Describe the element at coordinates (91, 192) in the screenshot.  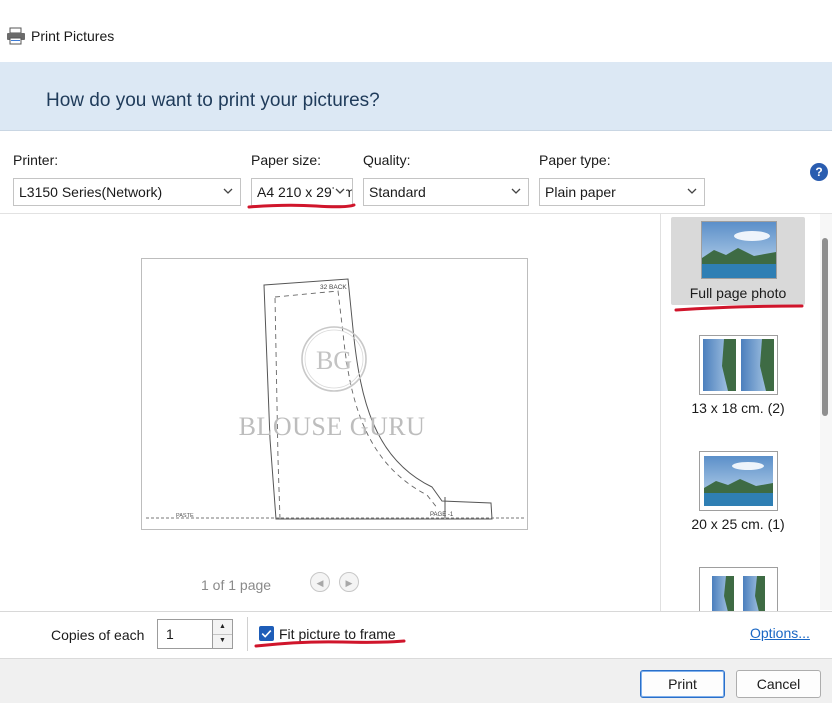
I see `printer-select-value: L3150 Series(Network)` at that location.